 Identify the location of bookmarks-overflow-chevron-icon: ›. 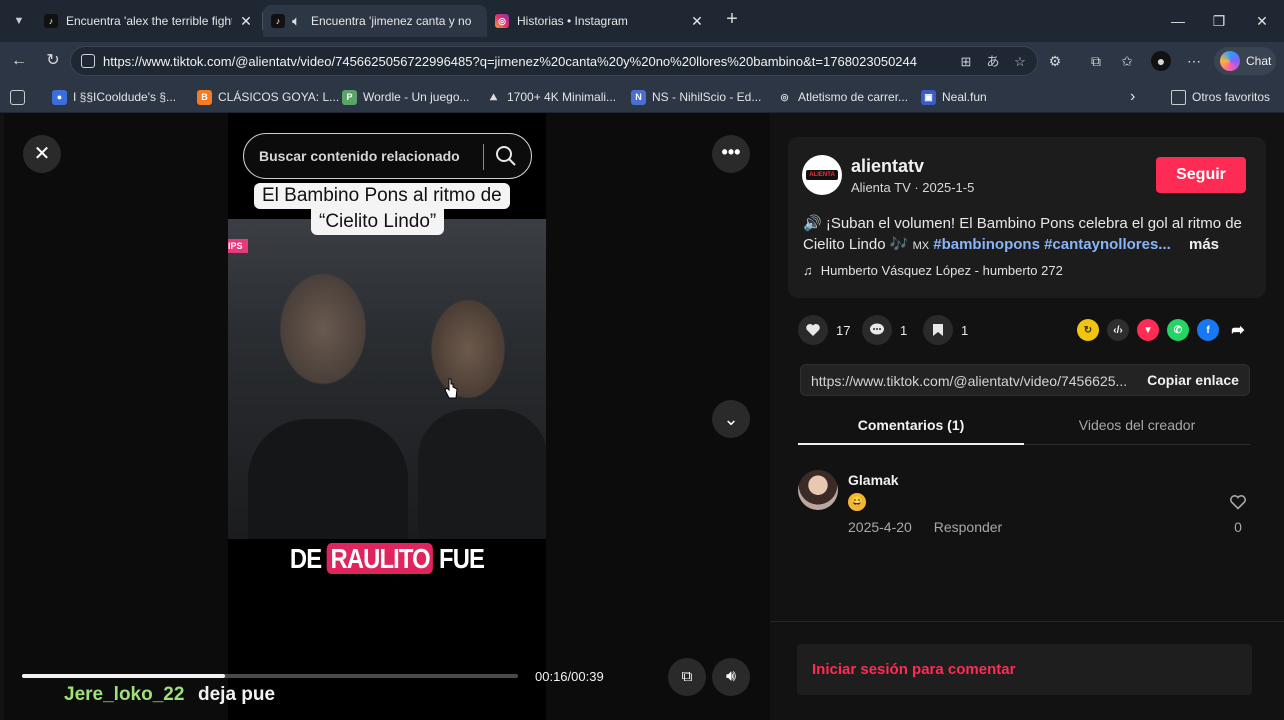
(1132, 97).